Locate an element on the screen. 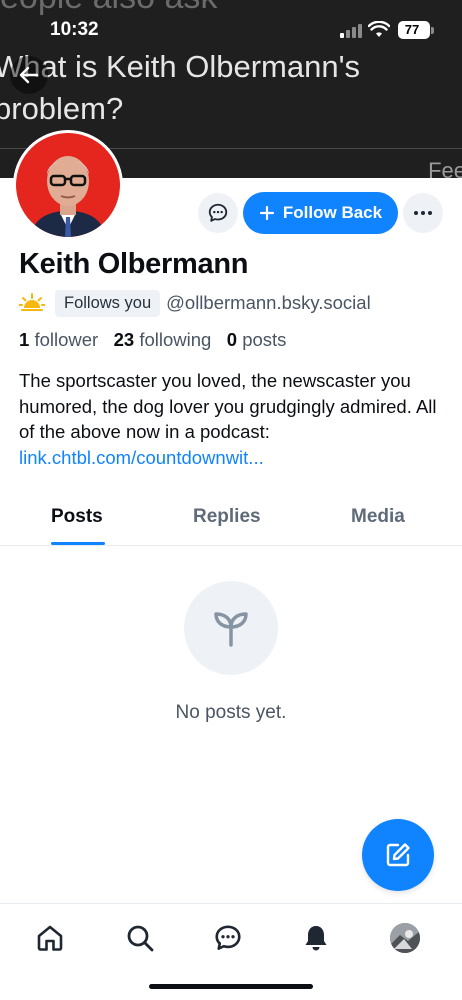  handle-row: Follows you @ollbermann.bsky.social is located at coordinates (195, 303).